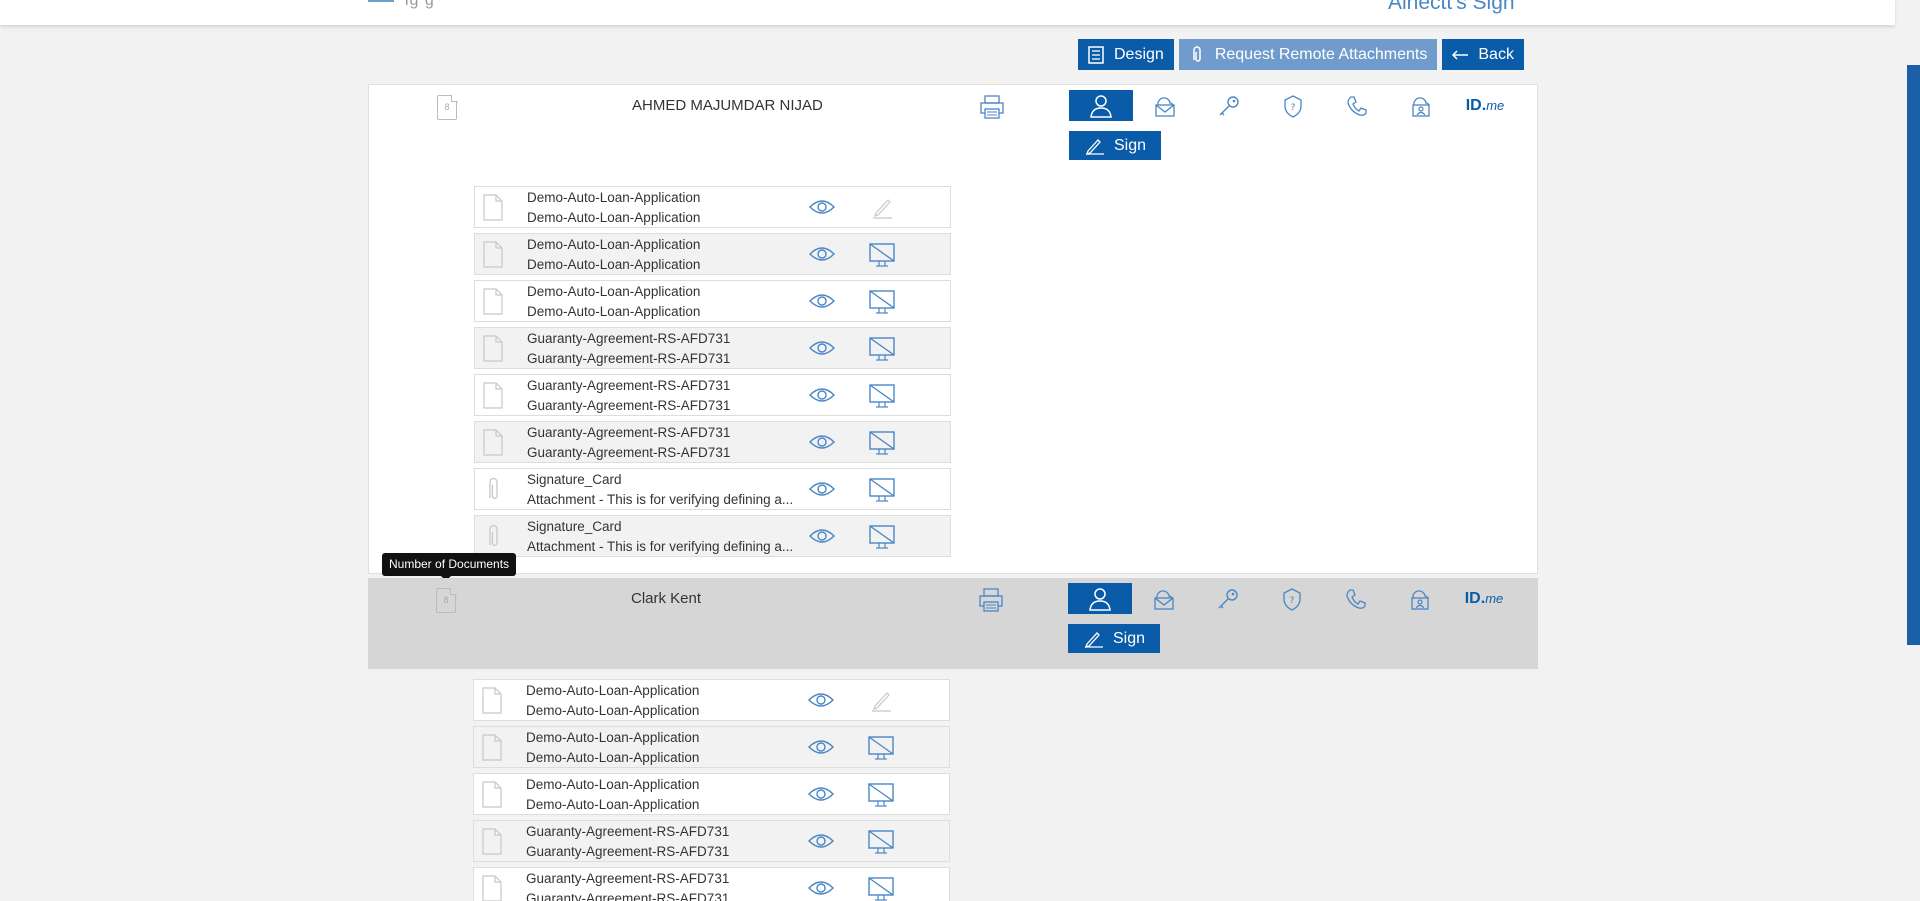 The width and height of the screenshot is (1920, 901). What do you see at coordinates (727, 105) in the screenshot?
I see `signer-name: AHMED MAJUMDAR NIJAD` at bounding box center [727, 105].